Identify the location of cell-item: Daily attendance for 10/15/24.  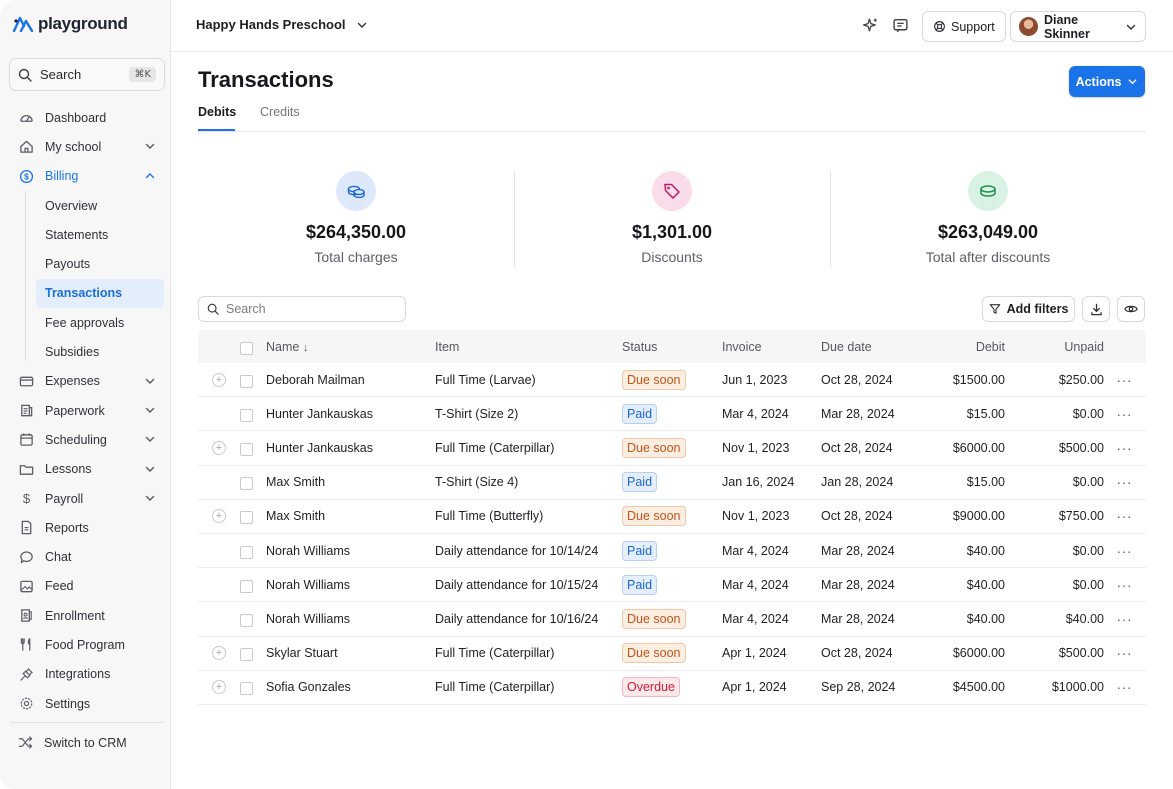
(517, 584).